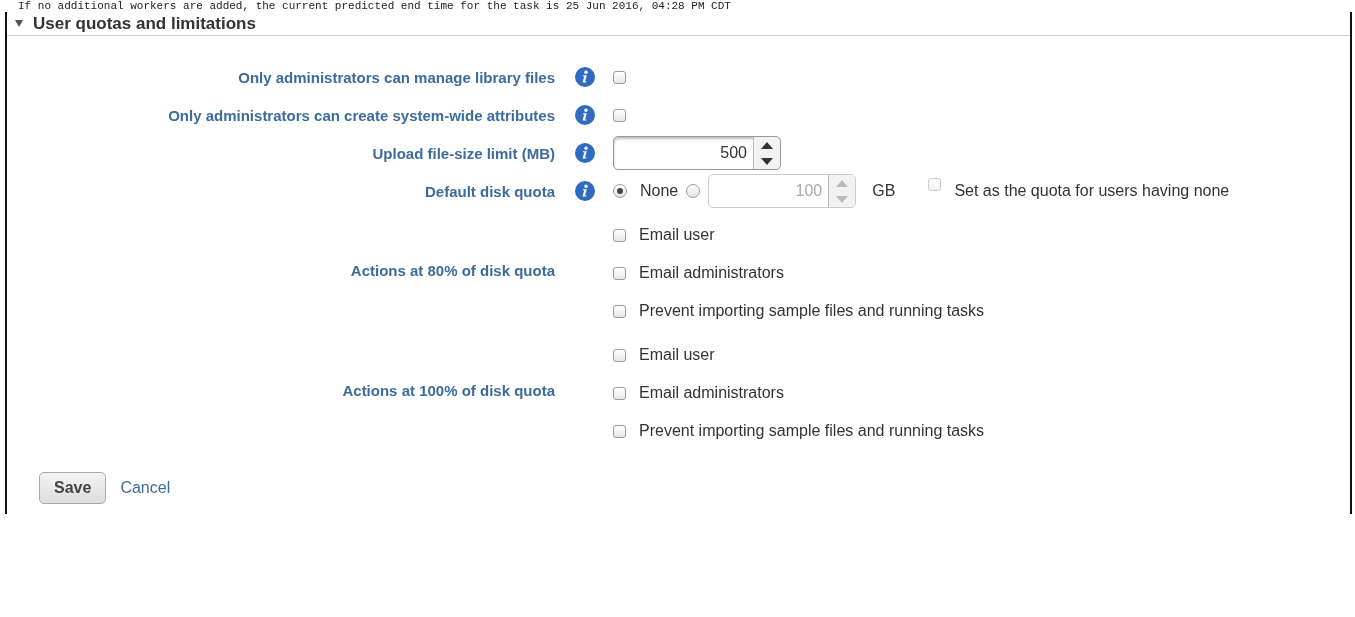  What do you see at coordinates (490, 191) in the screenshot?
I see `setting-label: Default disk quota` at bounding box center [490, 191].